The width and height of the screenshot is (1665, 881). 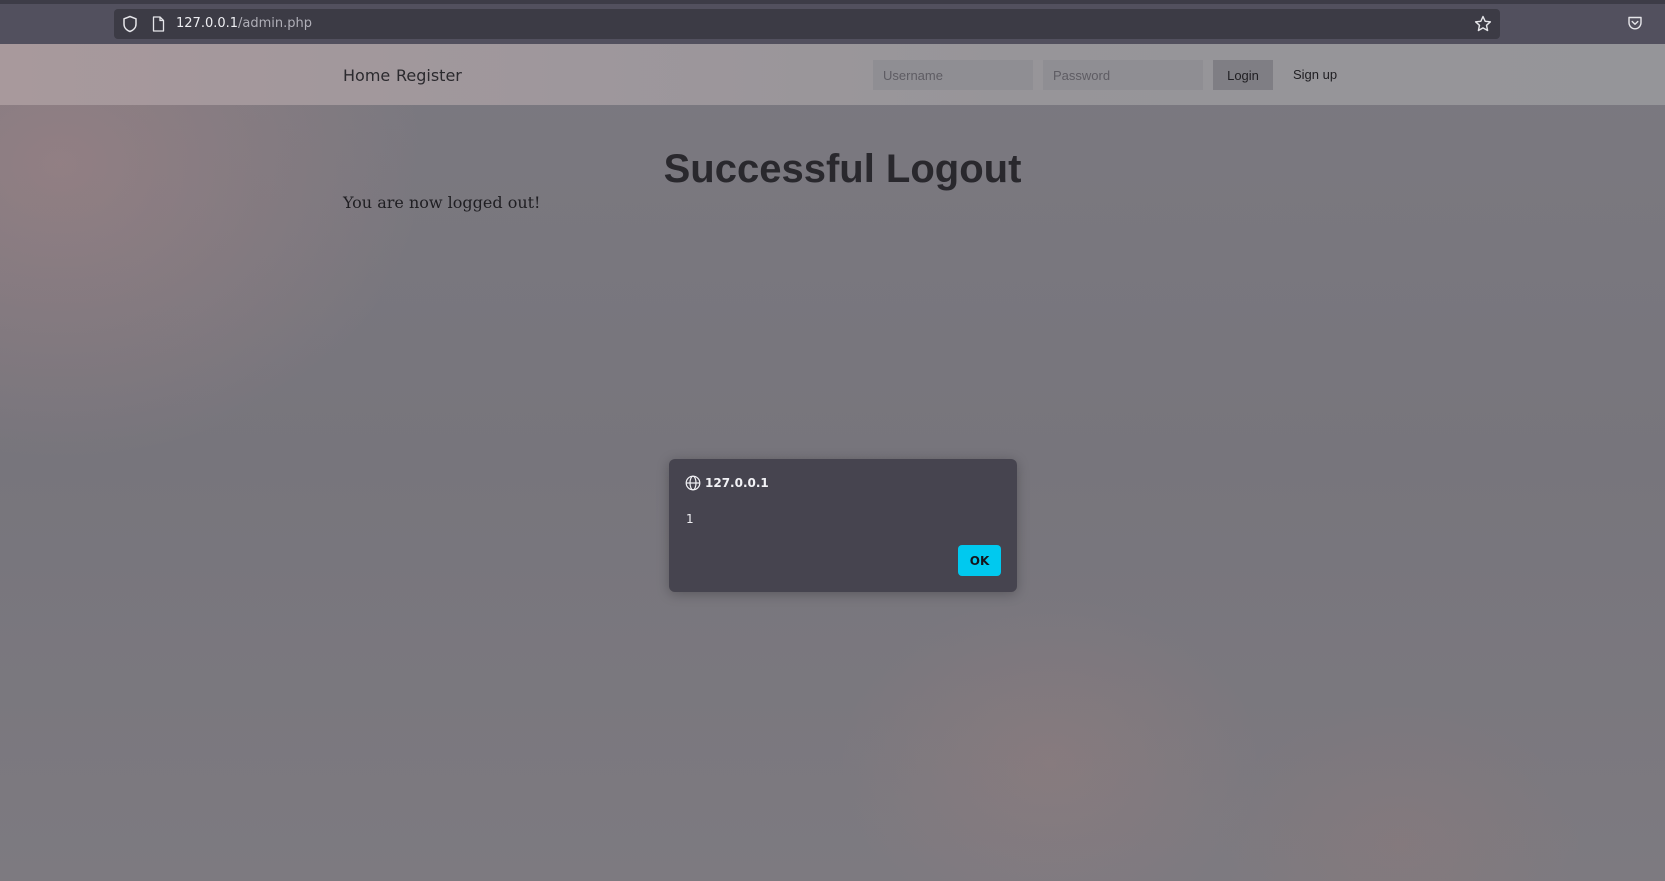 What do you see at coordinates (842, 169) in the screenshot?
I see `page-title: Successful Logout` at bounding box center [842, 169].